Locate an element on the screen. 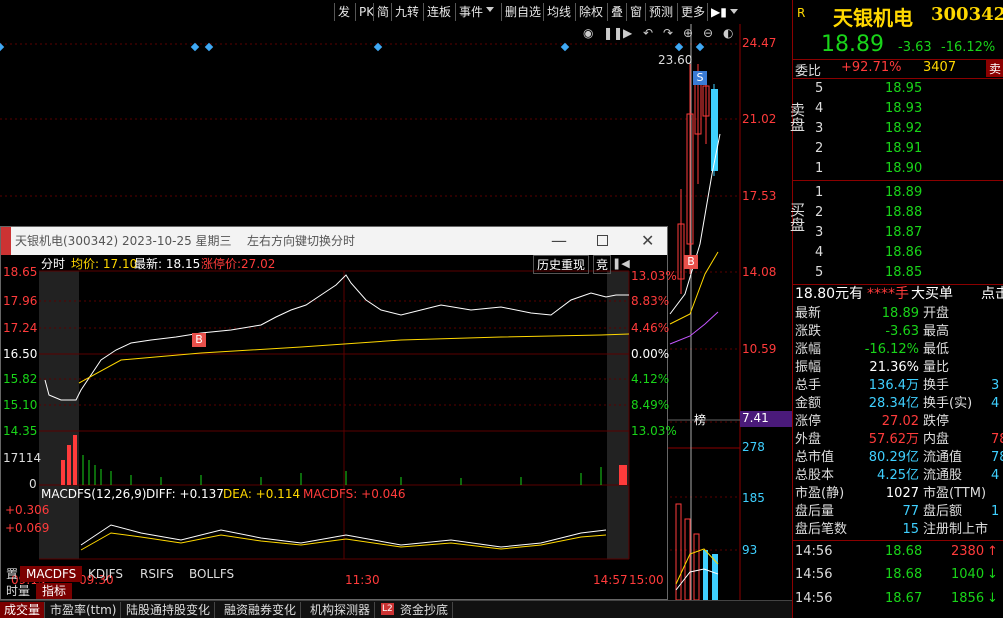  zoom-out-icon: ⊖ is located at coordinates (708, 33).